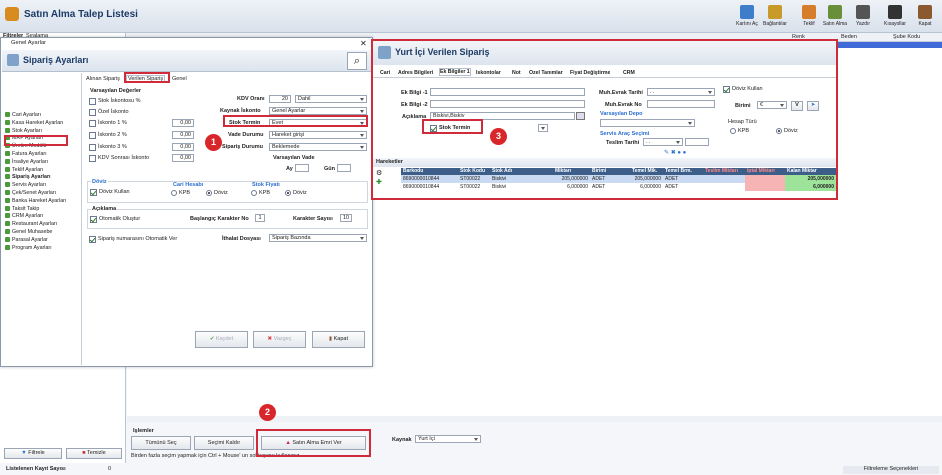 This screenshot has height=475, width=942. What do you see at coordinates (124, 158) in the screenshot?
I see `kdv-sonrasi-label: KDV Sonrası İskonto` at bounding box center [124, 158].